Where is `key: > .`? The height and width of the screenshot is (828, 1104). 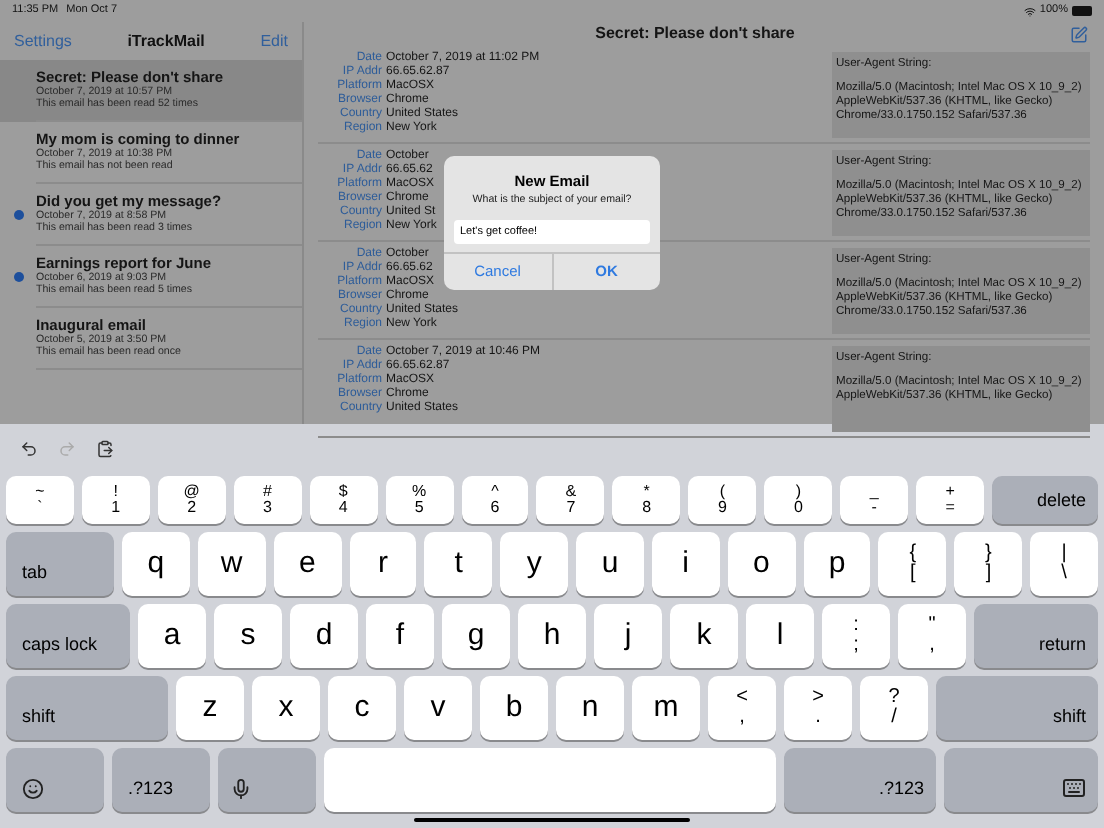 key: > . is located at coordinates (818, 708).